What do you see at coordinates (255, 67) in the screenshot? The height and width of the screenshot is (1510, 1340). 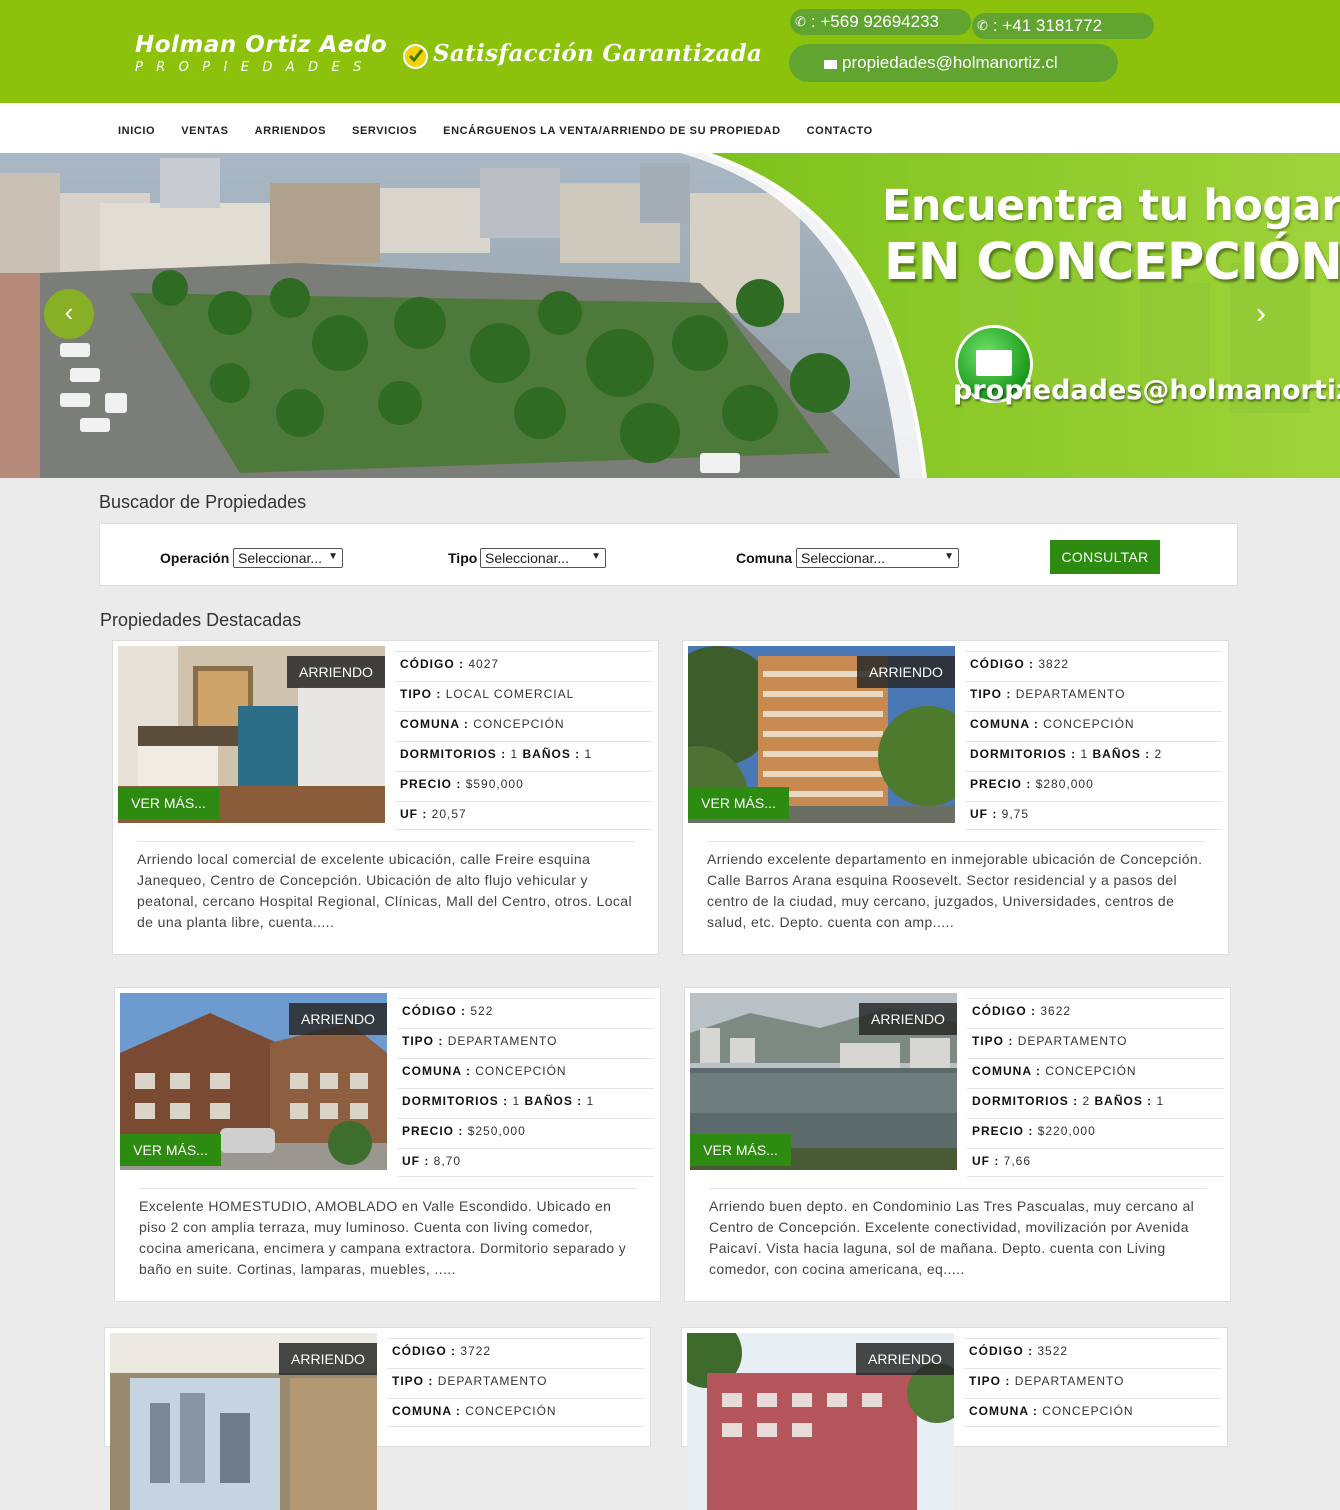 I see `logo-subtitle: PROPIEDADES` at bounding box center [255, 67].